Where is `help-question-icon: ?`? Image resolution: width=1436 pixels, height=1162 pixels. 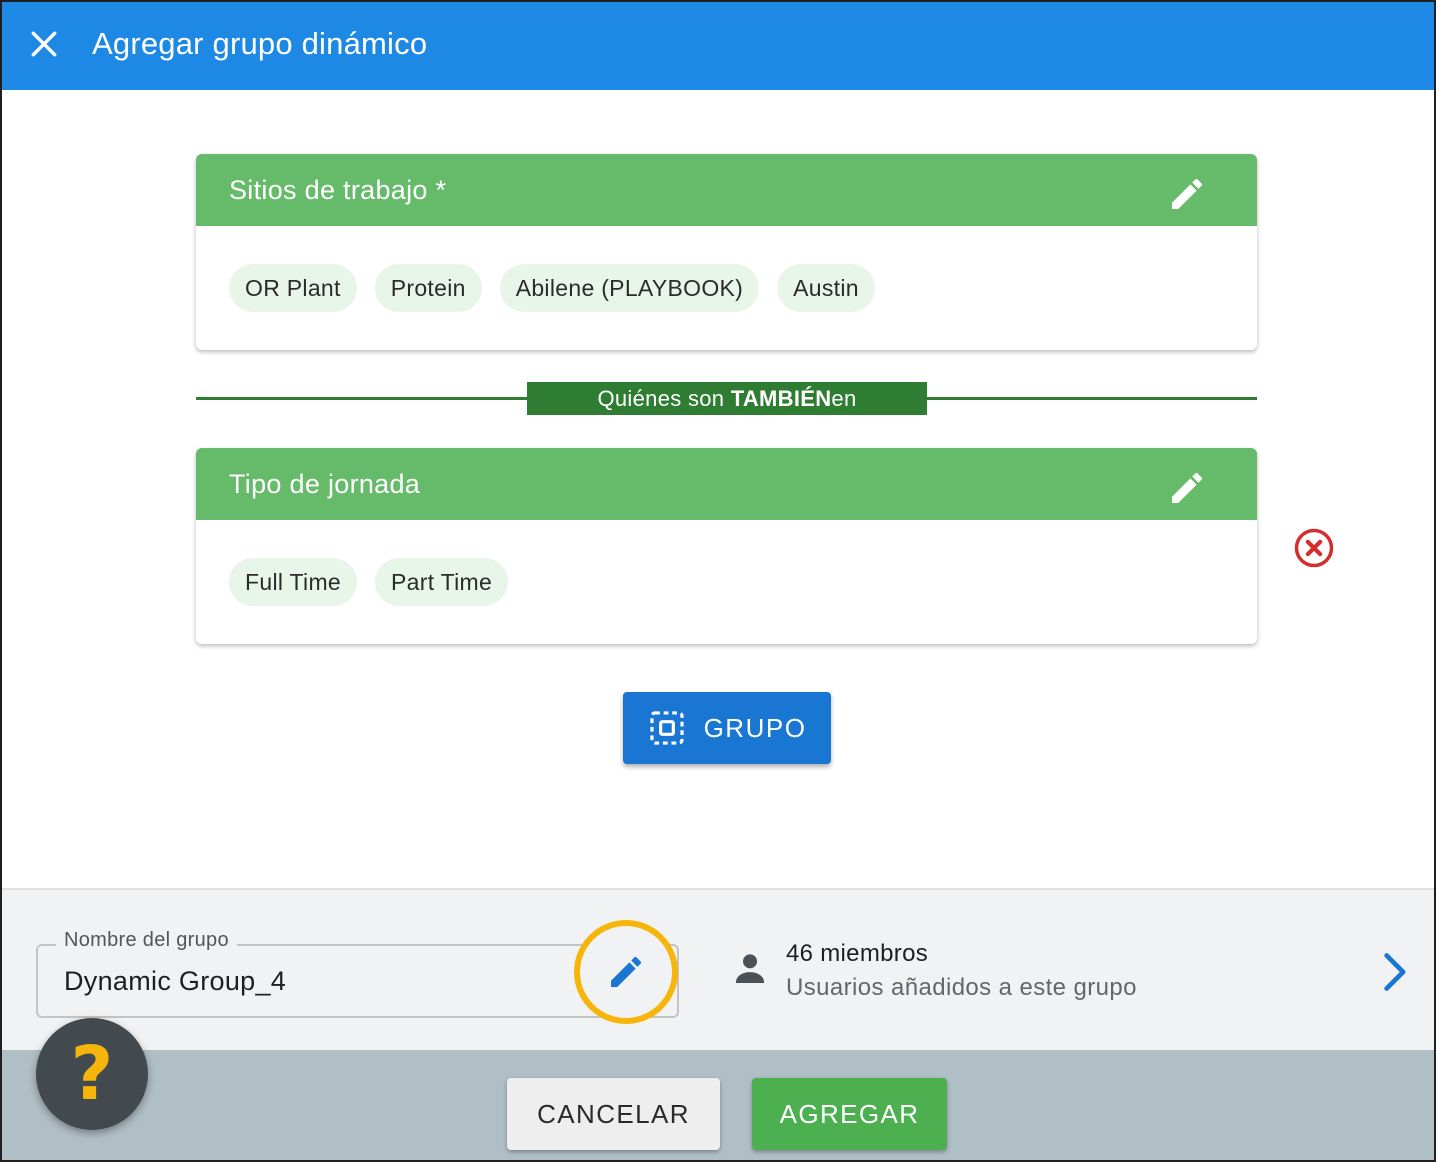 help-question-icon: ? is located at coordinates (92, 1074).